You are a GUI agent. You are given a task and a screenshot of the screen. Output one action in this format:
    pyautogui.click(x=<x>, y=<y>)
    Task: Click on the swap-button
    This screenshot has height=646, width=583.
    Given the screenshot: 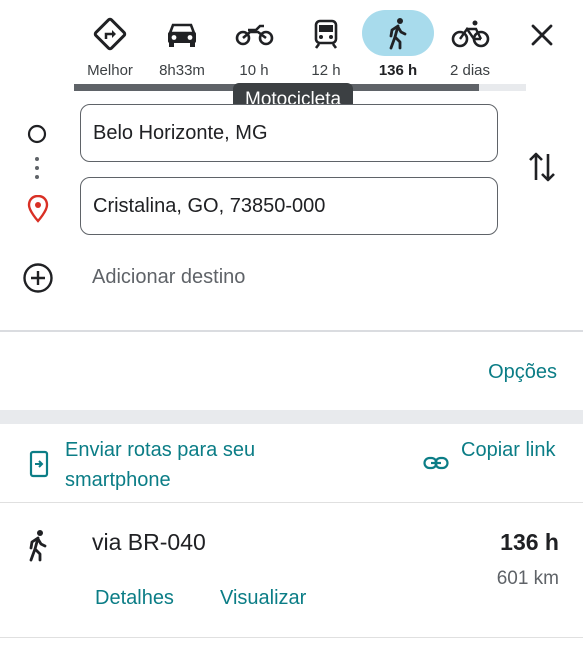 What is the action you would take?
    pyautogui.click(x=542, y=167)
    